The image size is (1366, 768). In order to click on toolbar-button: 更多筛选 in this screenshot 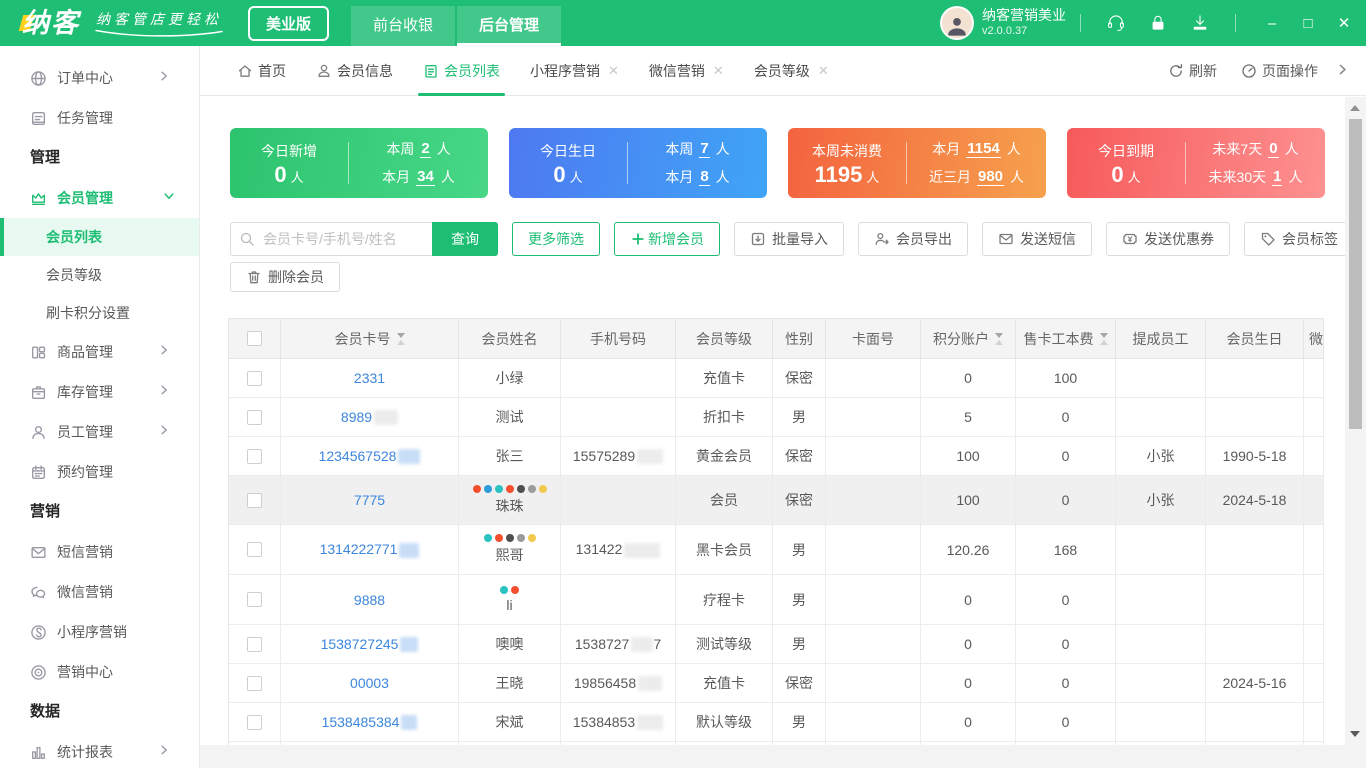, I will do `click(556, 239)`.